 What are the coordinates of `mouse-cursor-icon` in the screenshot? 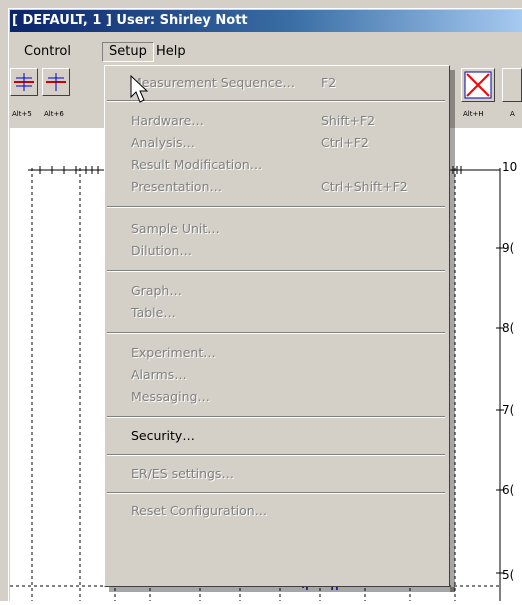 It's located at (139, 89).